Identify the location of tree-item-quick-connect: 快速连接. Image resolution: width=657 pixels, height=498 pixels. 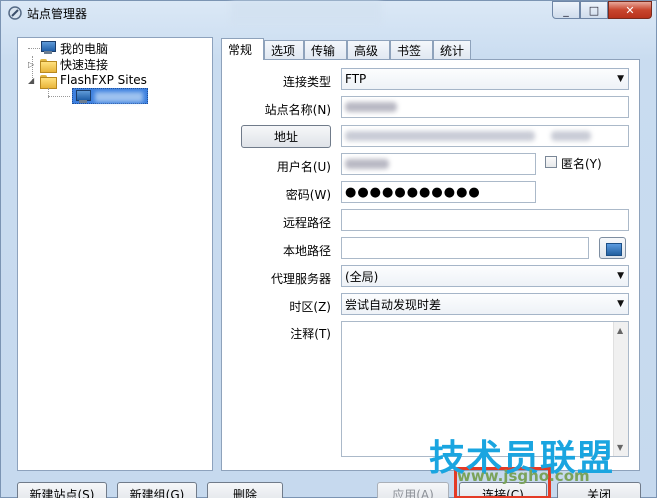
(74, 64).